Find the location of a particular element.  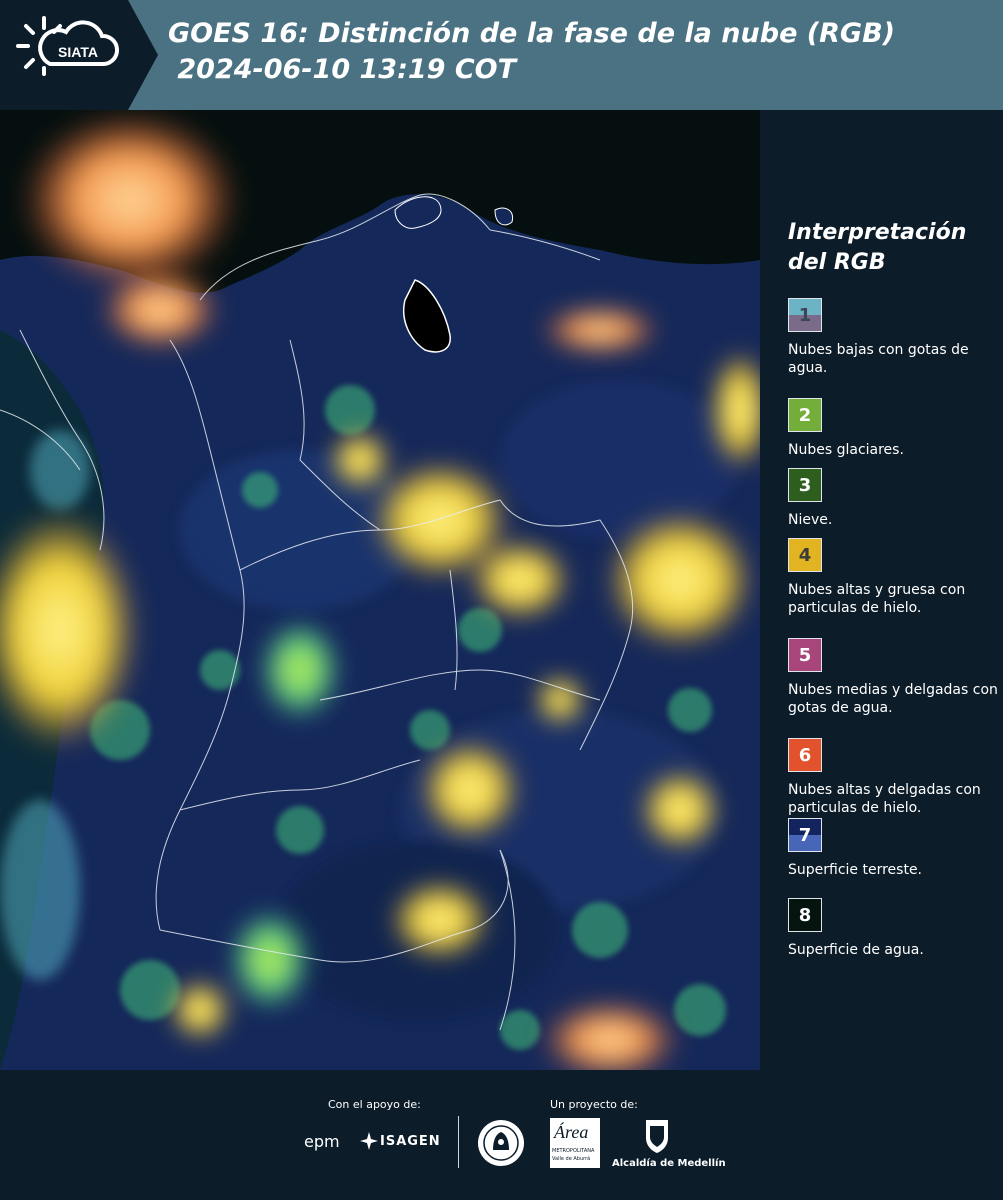

legend-item-8: 8 Superficie de agua. is located at coordinates (893, 928).